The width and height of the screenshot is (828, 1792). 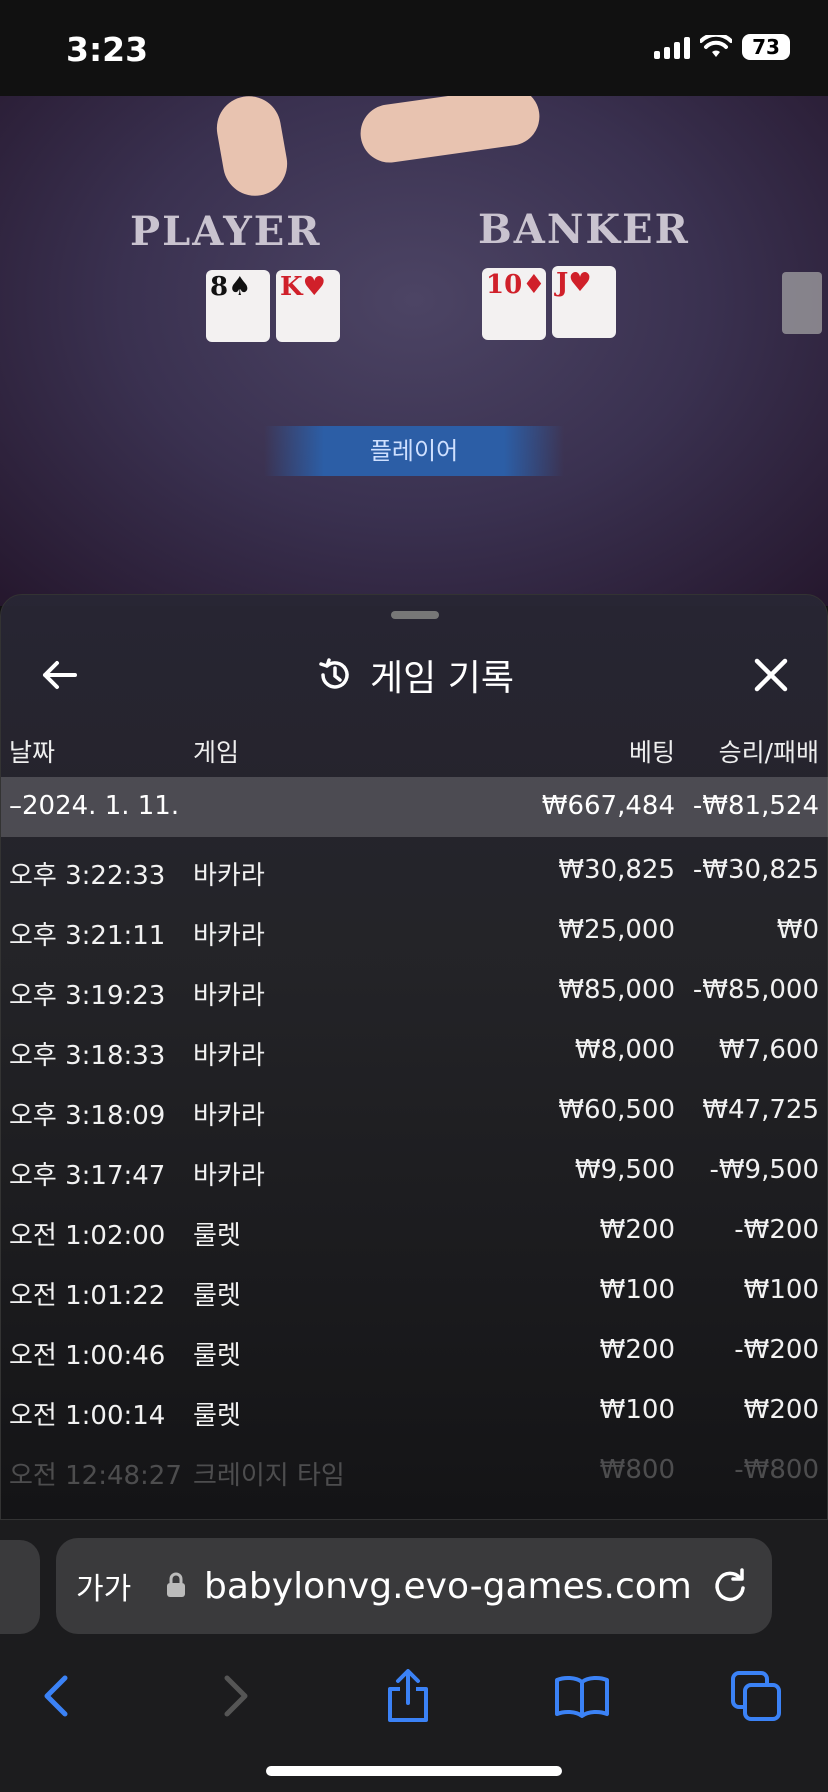 I want to click on banker-card-1: 10♦, so click(x=514, y=304).